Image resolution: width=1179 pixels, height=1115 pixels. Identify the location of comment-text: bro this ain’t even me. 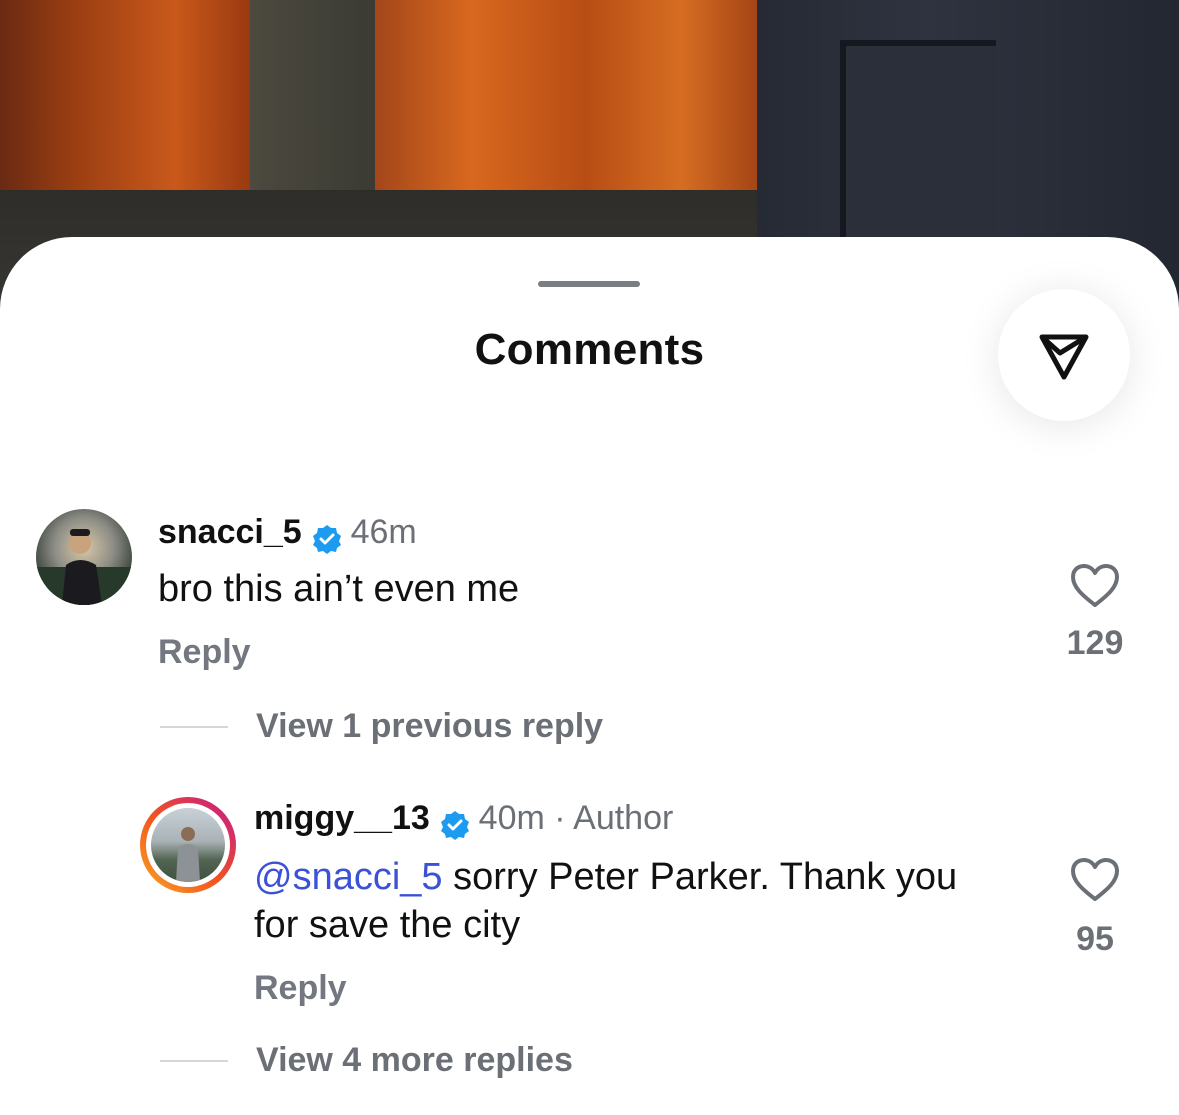
(339, 589).